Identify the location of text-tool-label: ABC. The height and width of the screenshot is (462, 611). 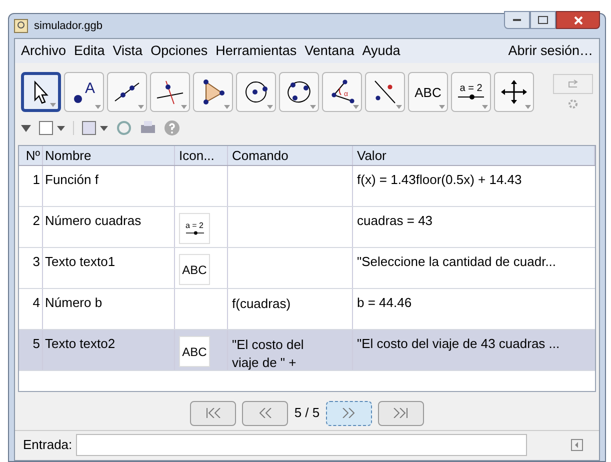
(428, 92).